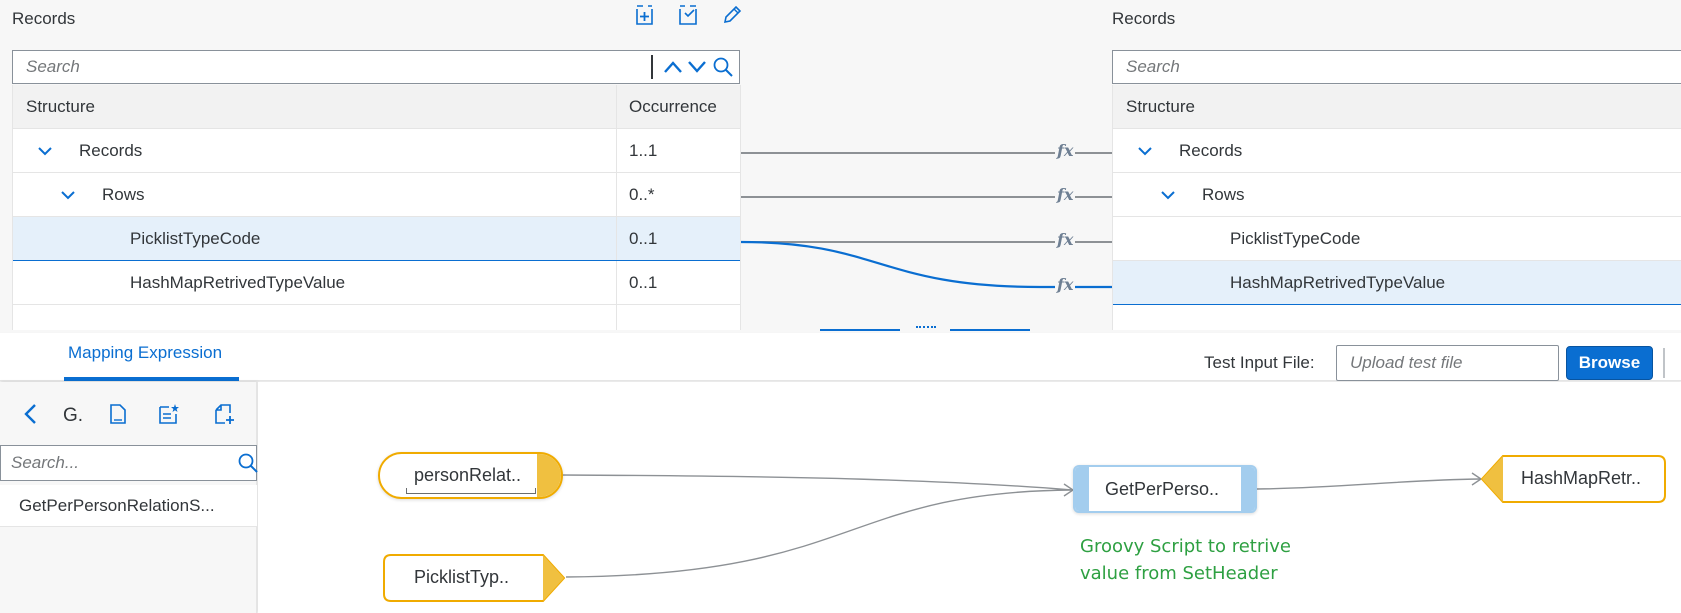 The width and height of the screenshot is (1681, 613). I want to click on source-node-picklist-type: PicklistTyp.., so click(474, 578).